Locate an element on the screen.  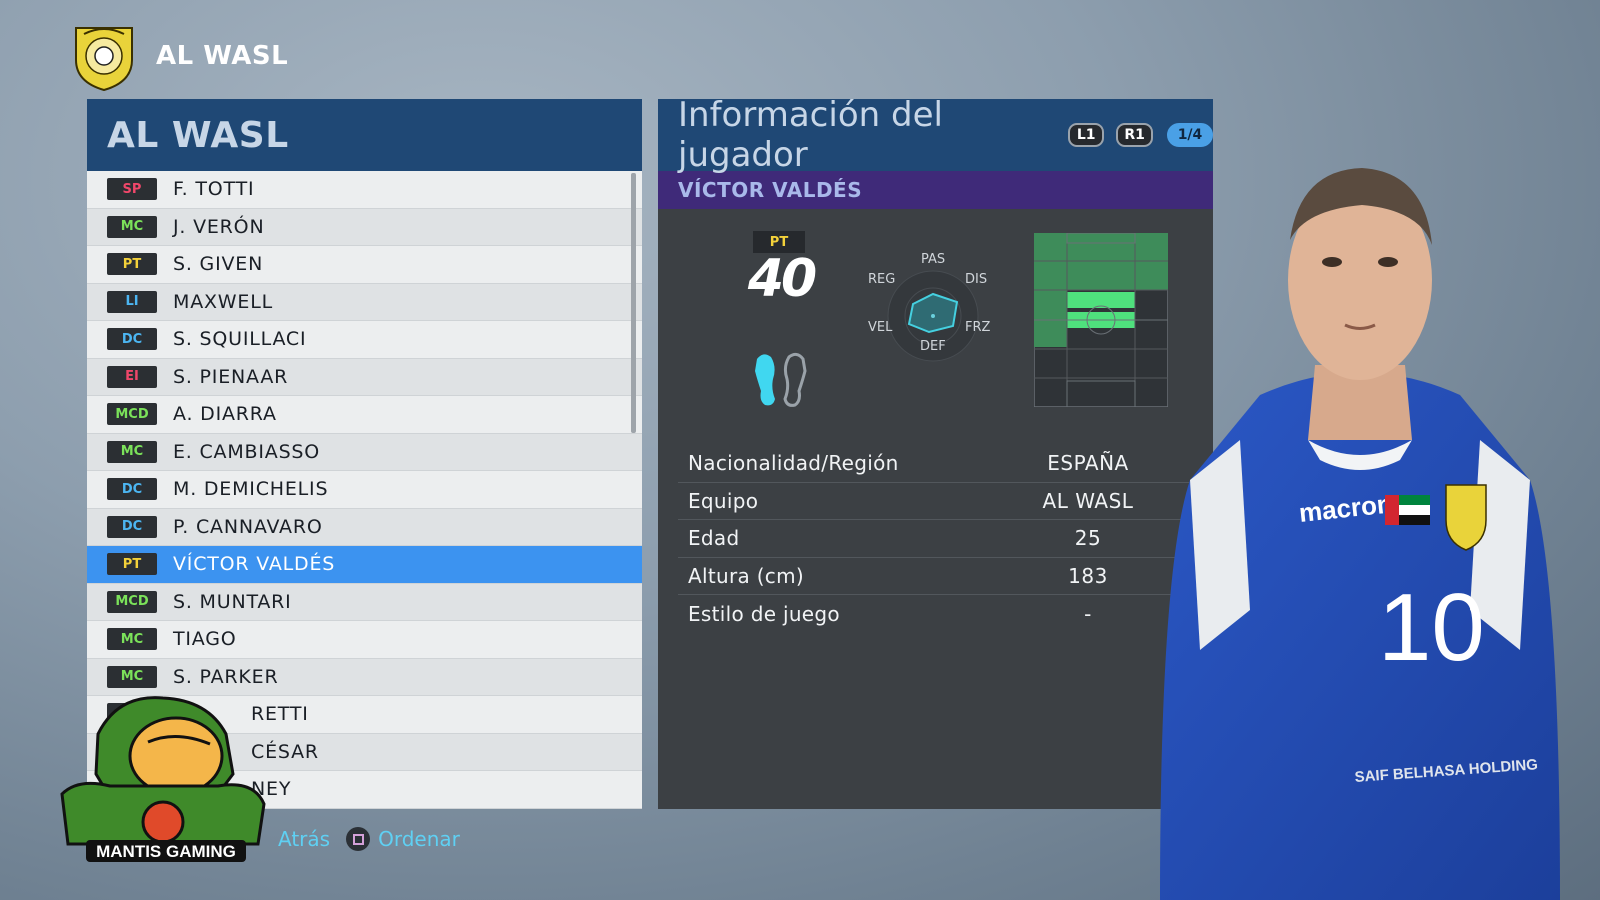
preferred-foot-icon is located at coordinates (781, 379).